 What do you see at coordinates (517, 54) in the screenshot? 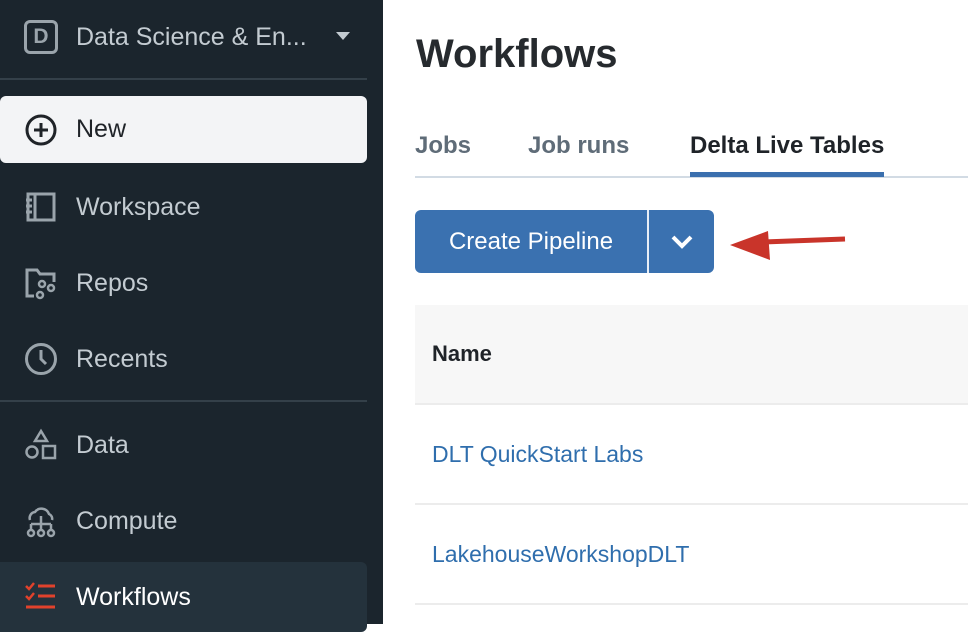
I see `page-title: Workflows` at bounding box center [517, 54].